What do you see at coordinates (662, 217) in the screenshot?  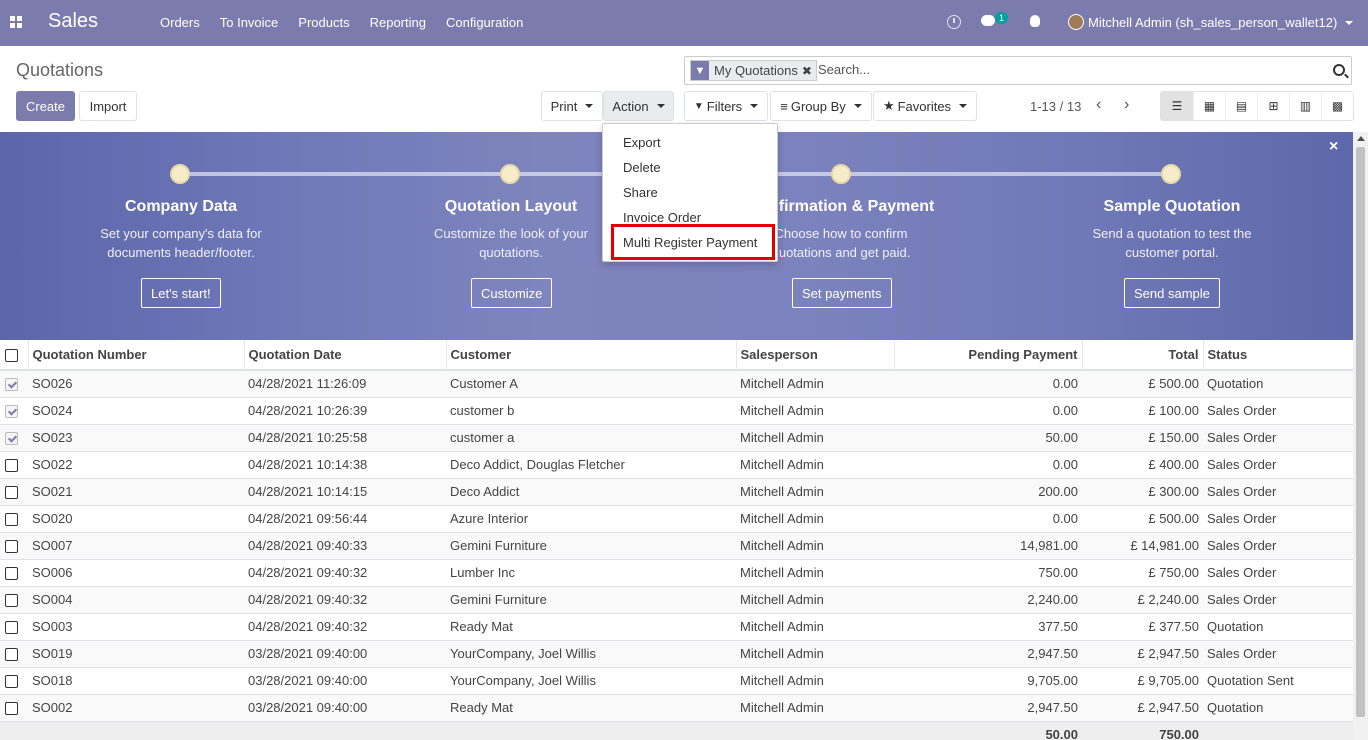 I see `menu-item-invoice-order: Invoice Order` at bounding box center [662, 217].